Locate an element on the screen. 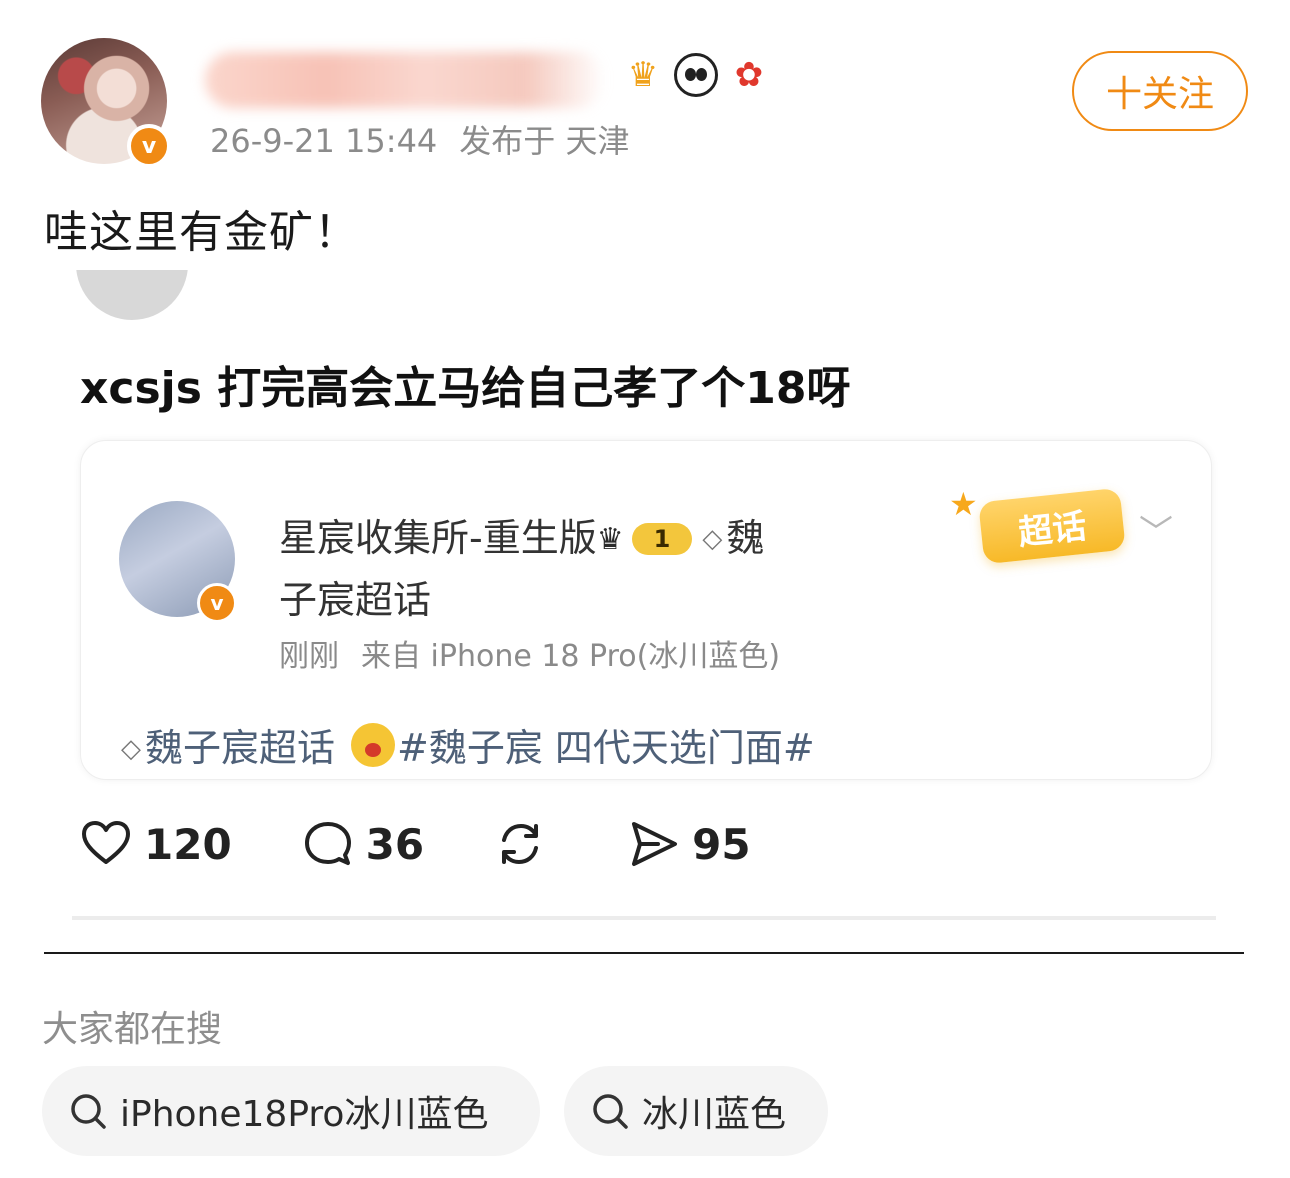 Image resolution: width=1290 pixels, height=1178 pixels. user-badges: ♛ ✿ is located at coordinates (696, 75).